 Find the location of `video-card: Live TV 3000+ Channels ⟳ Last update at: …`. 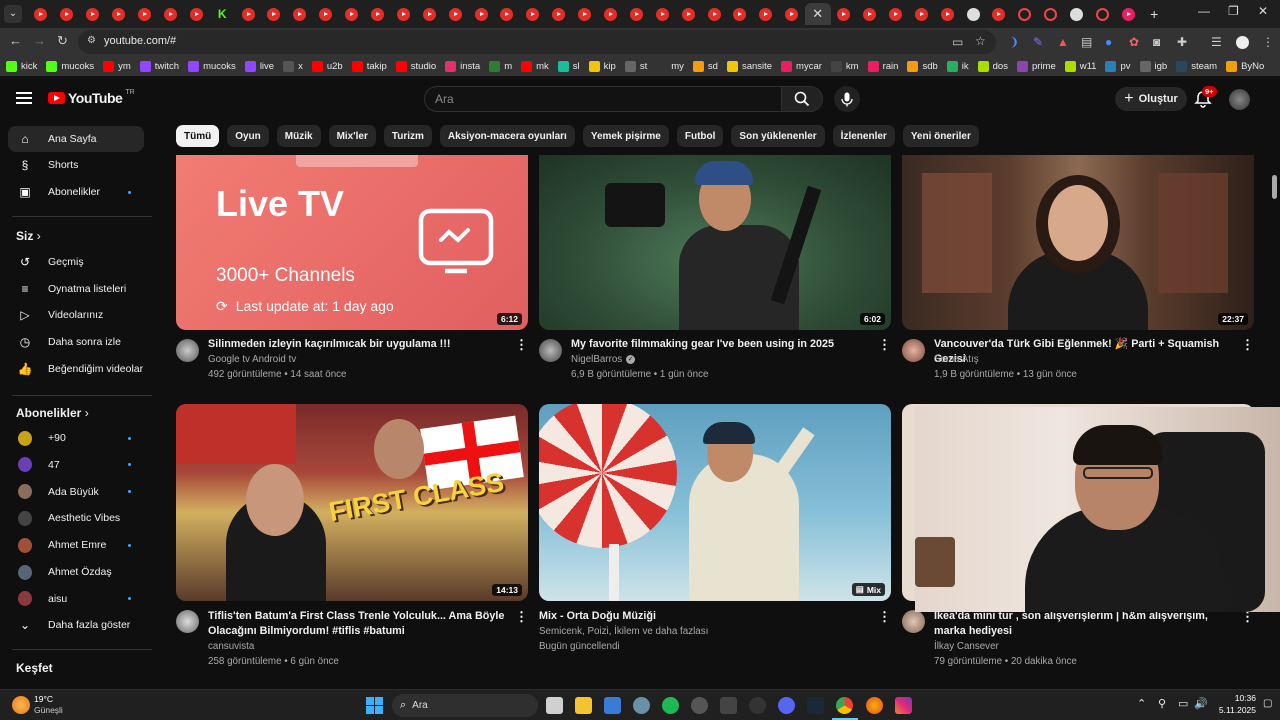

video-card: Live TV 3000+ Channels ⟳ Last update at: … is located at coordinates (352, 270).